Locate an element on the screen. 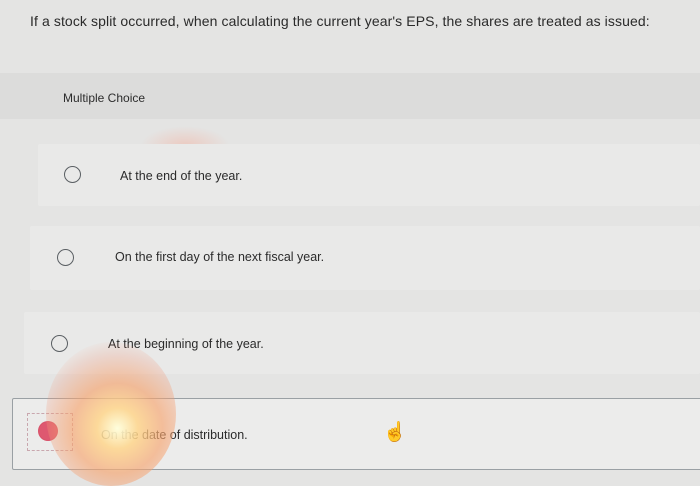 The image size is (700, 486). hand-pointer-icon: ☝ is located at coordinates (395, 432).